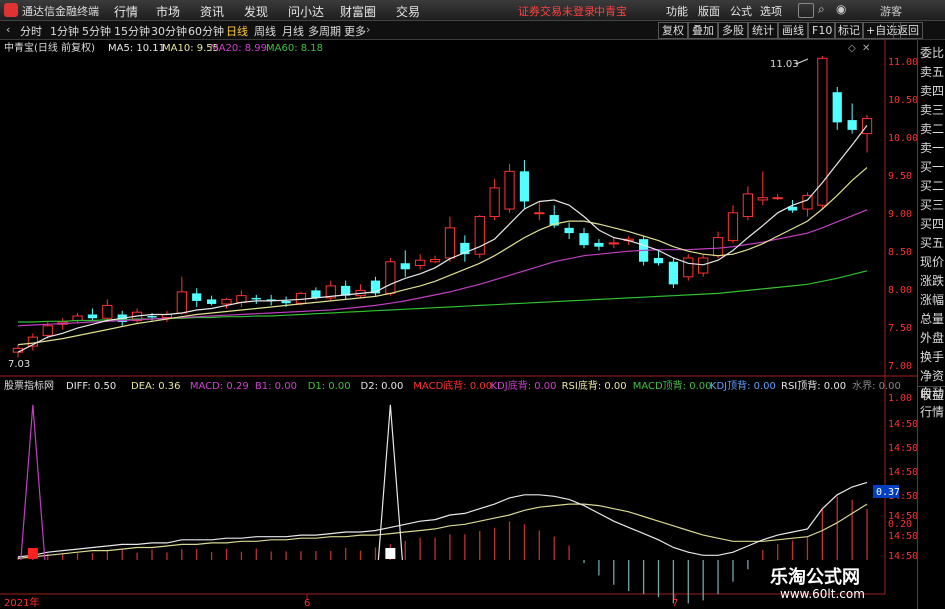  I want to click on period-weekly: 周线, so click(265, 31).